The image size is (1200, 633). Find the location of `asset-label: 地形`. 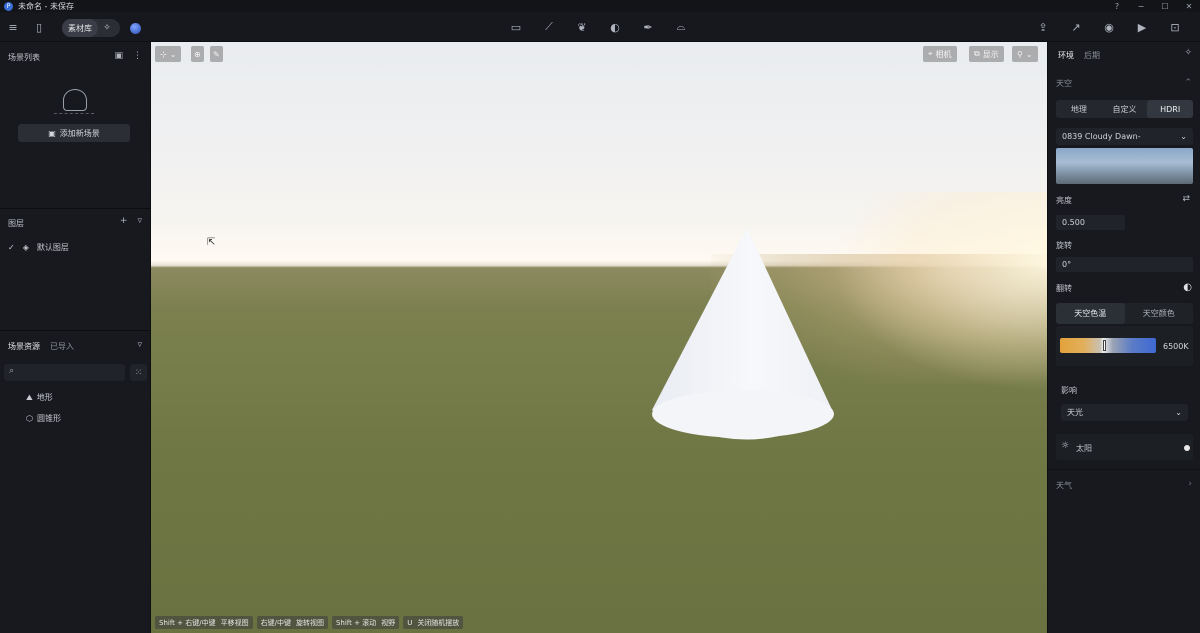

asset-label: 地形 is located at coordinates (44, 397).